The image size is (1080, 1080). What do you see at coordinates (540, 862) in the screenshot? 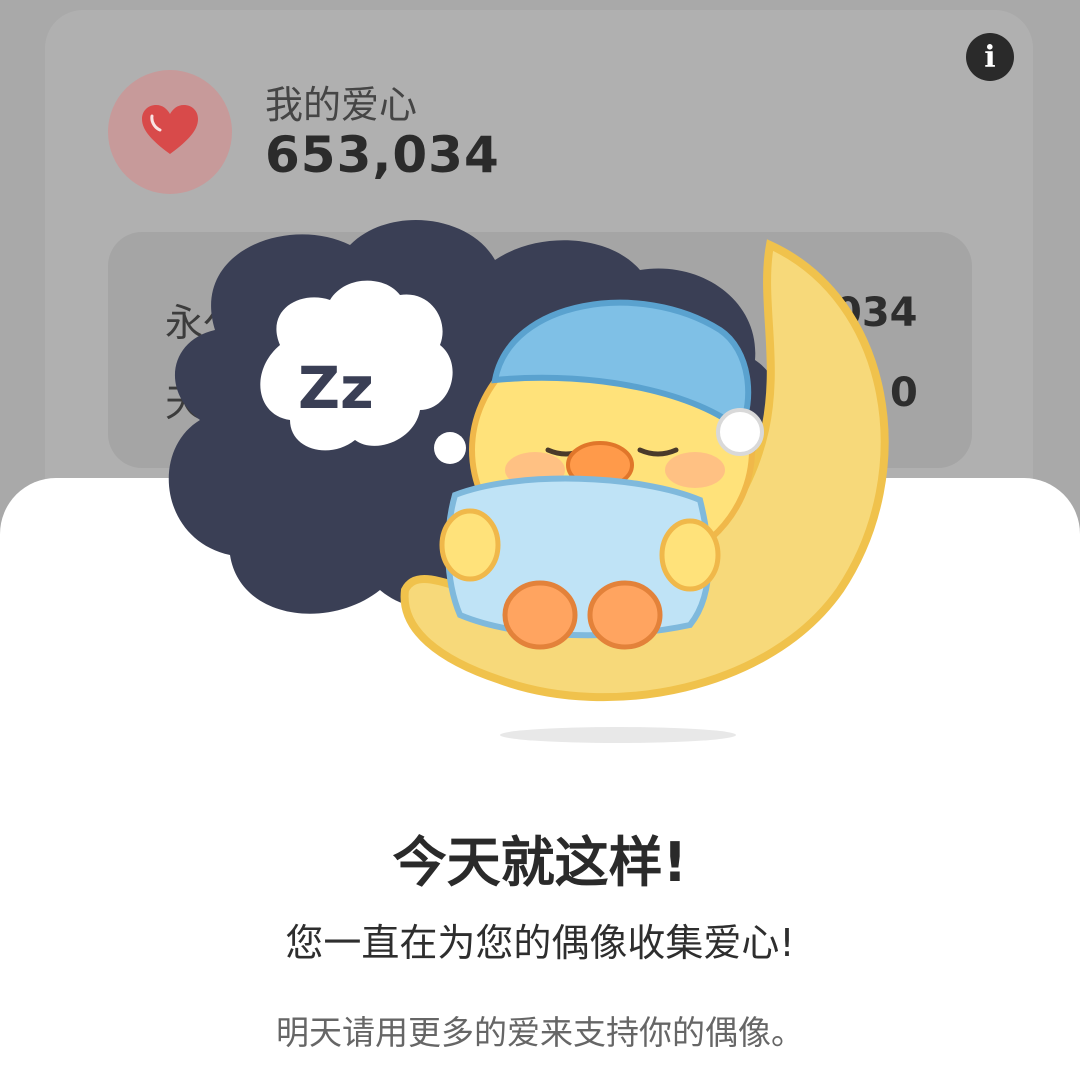
I see `sheet-title: 今天就这样!` at bounding box center [540, 862].